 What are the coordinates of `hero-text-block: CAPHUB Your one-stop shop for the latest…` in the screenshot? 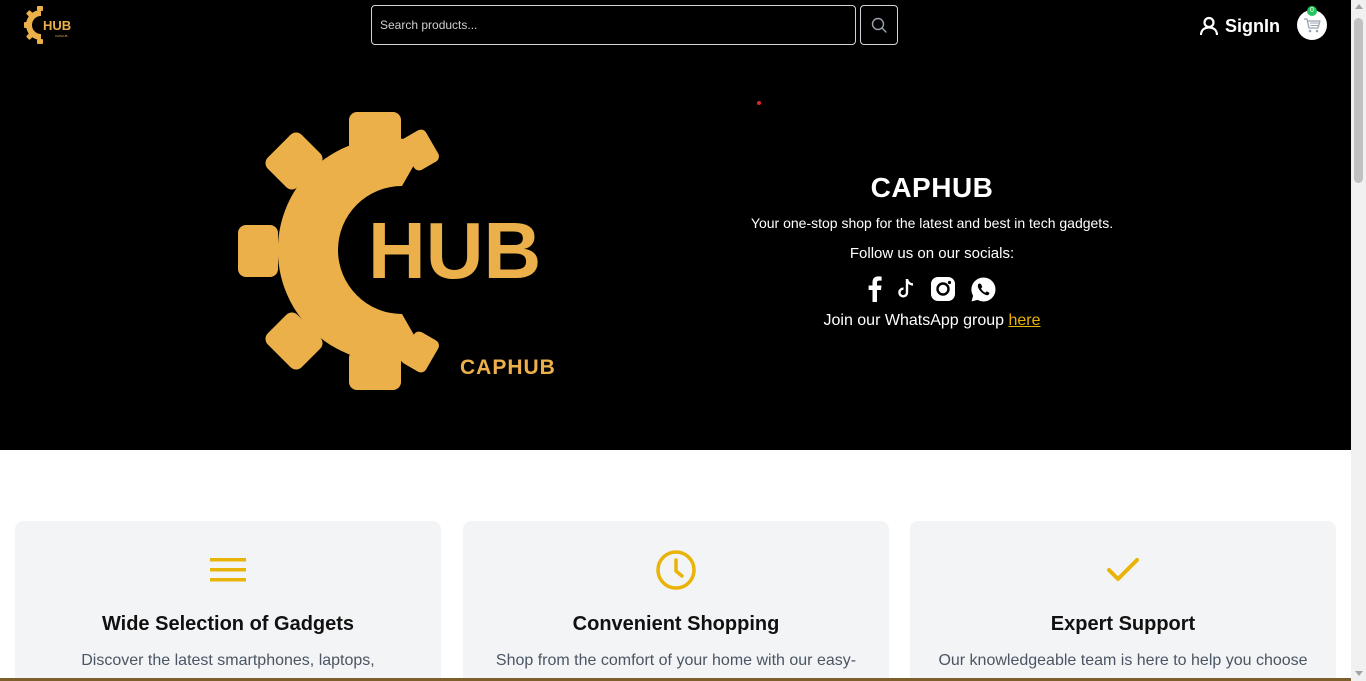 It's located at (932, 251).